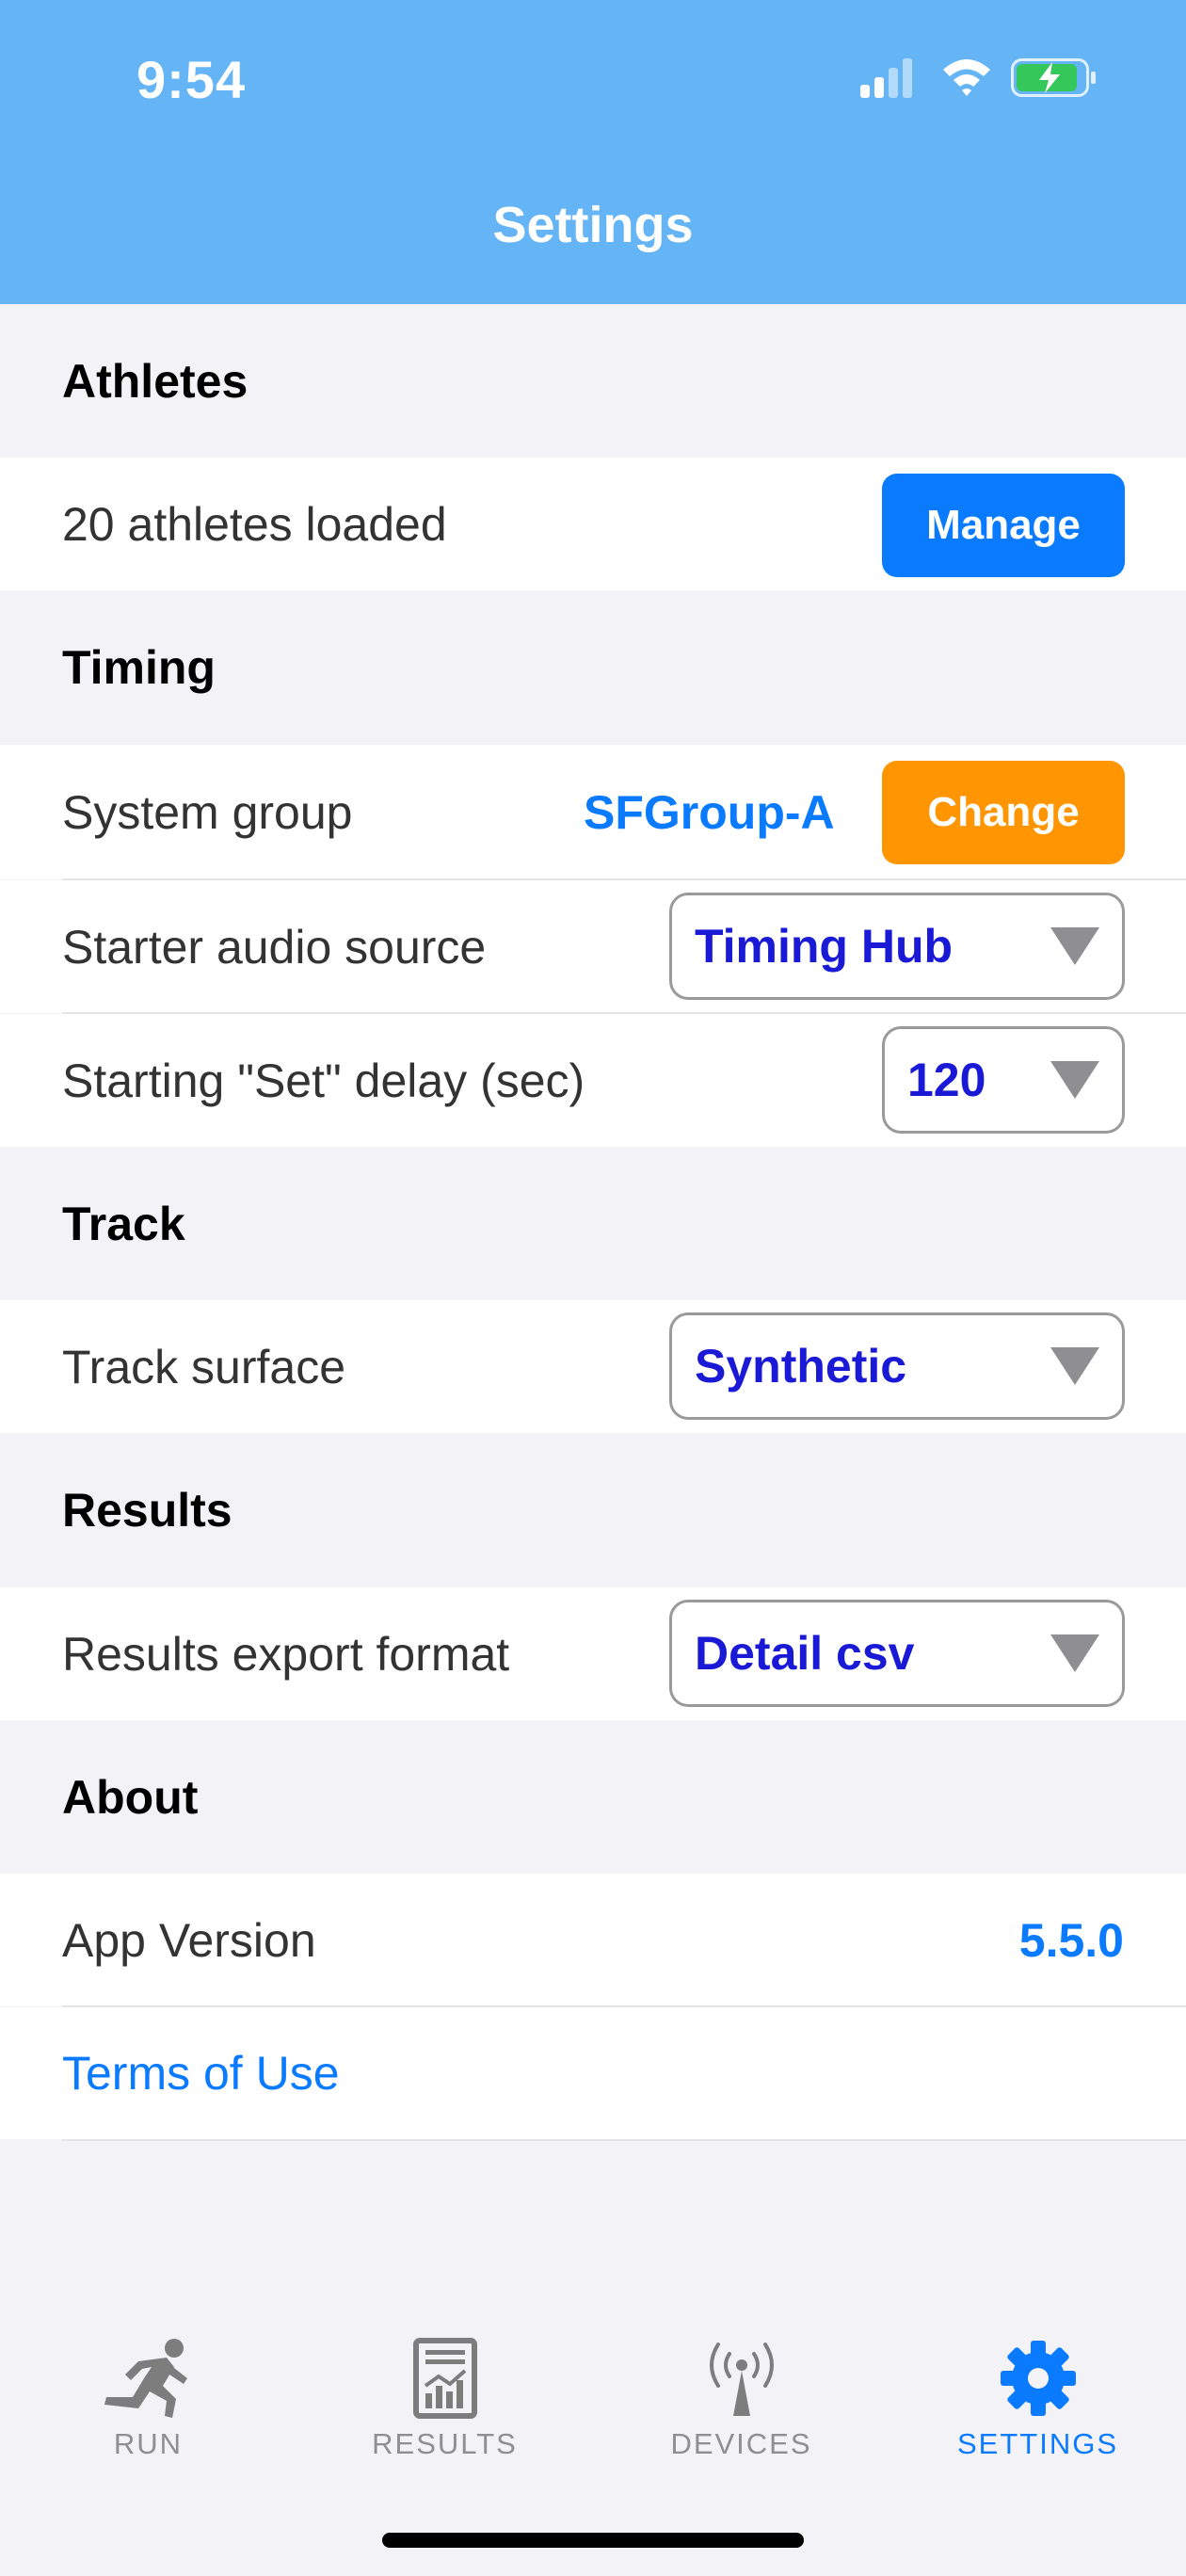  I want to click on results-export-dropdown: Detail csv, so click(897, 1653).